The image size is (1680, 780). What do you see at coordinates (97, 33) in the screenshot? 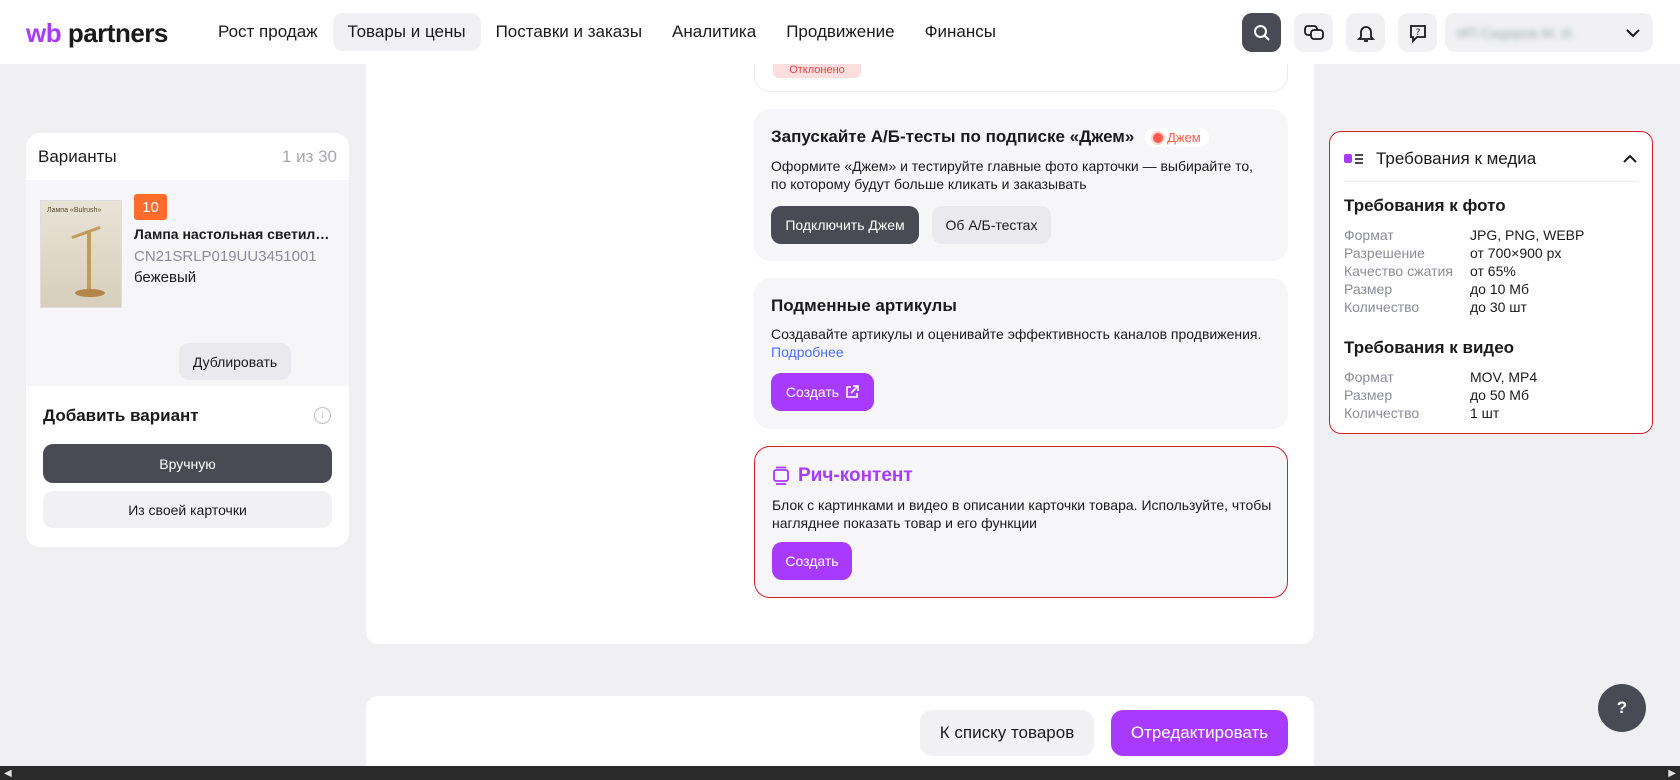
I see `logo: wb partners` at bounding box center [97, 33].